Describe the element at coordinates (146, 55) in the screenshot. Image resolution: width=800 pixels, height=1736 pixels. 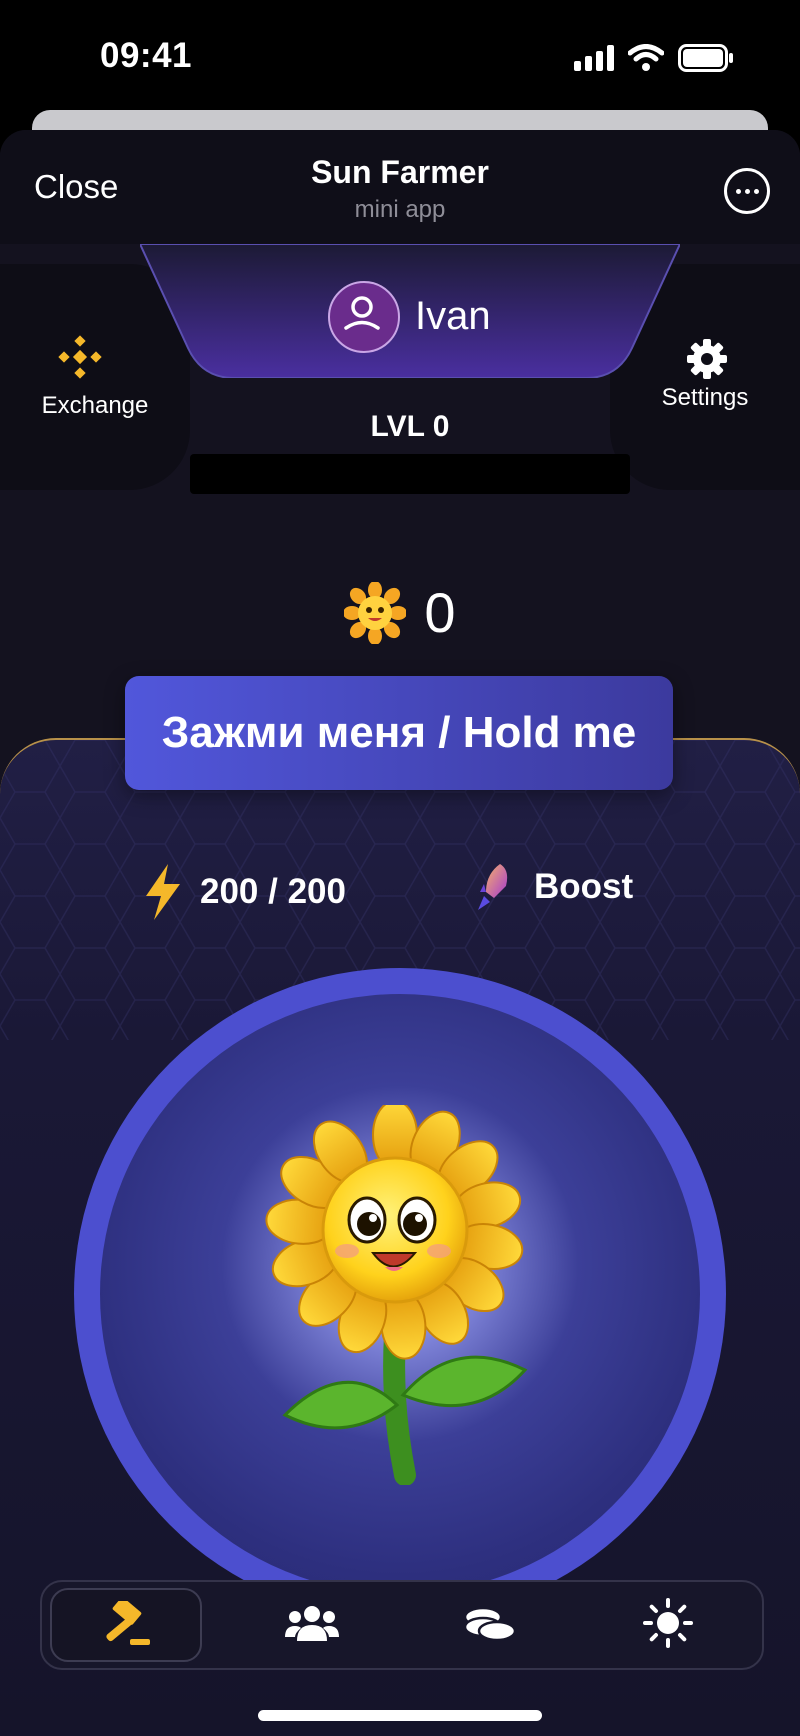
I see `status-time: 09:41` at that location.